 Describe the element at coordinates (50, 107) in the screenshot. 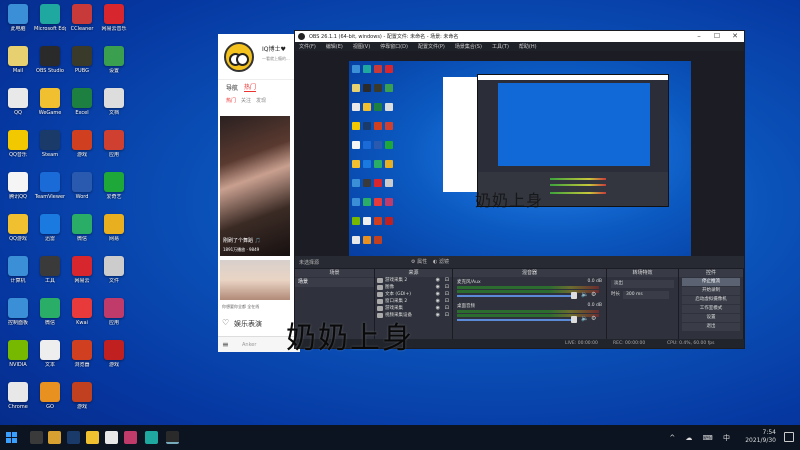

I see `desktop-icon: WeGame` at that location.